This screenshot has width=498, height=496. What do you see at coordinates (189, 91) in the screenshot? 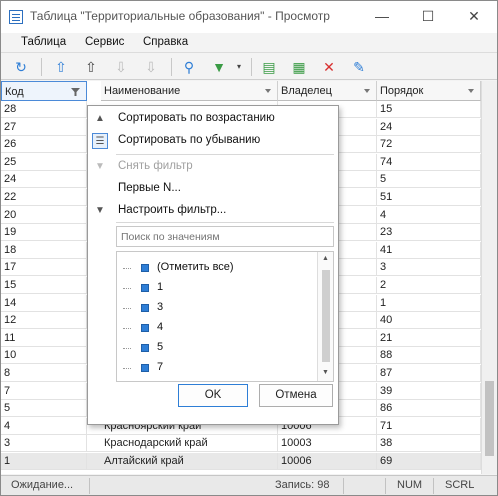
I see `column-header-name: Наименование` at bounding box center [189, 91].